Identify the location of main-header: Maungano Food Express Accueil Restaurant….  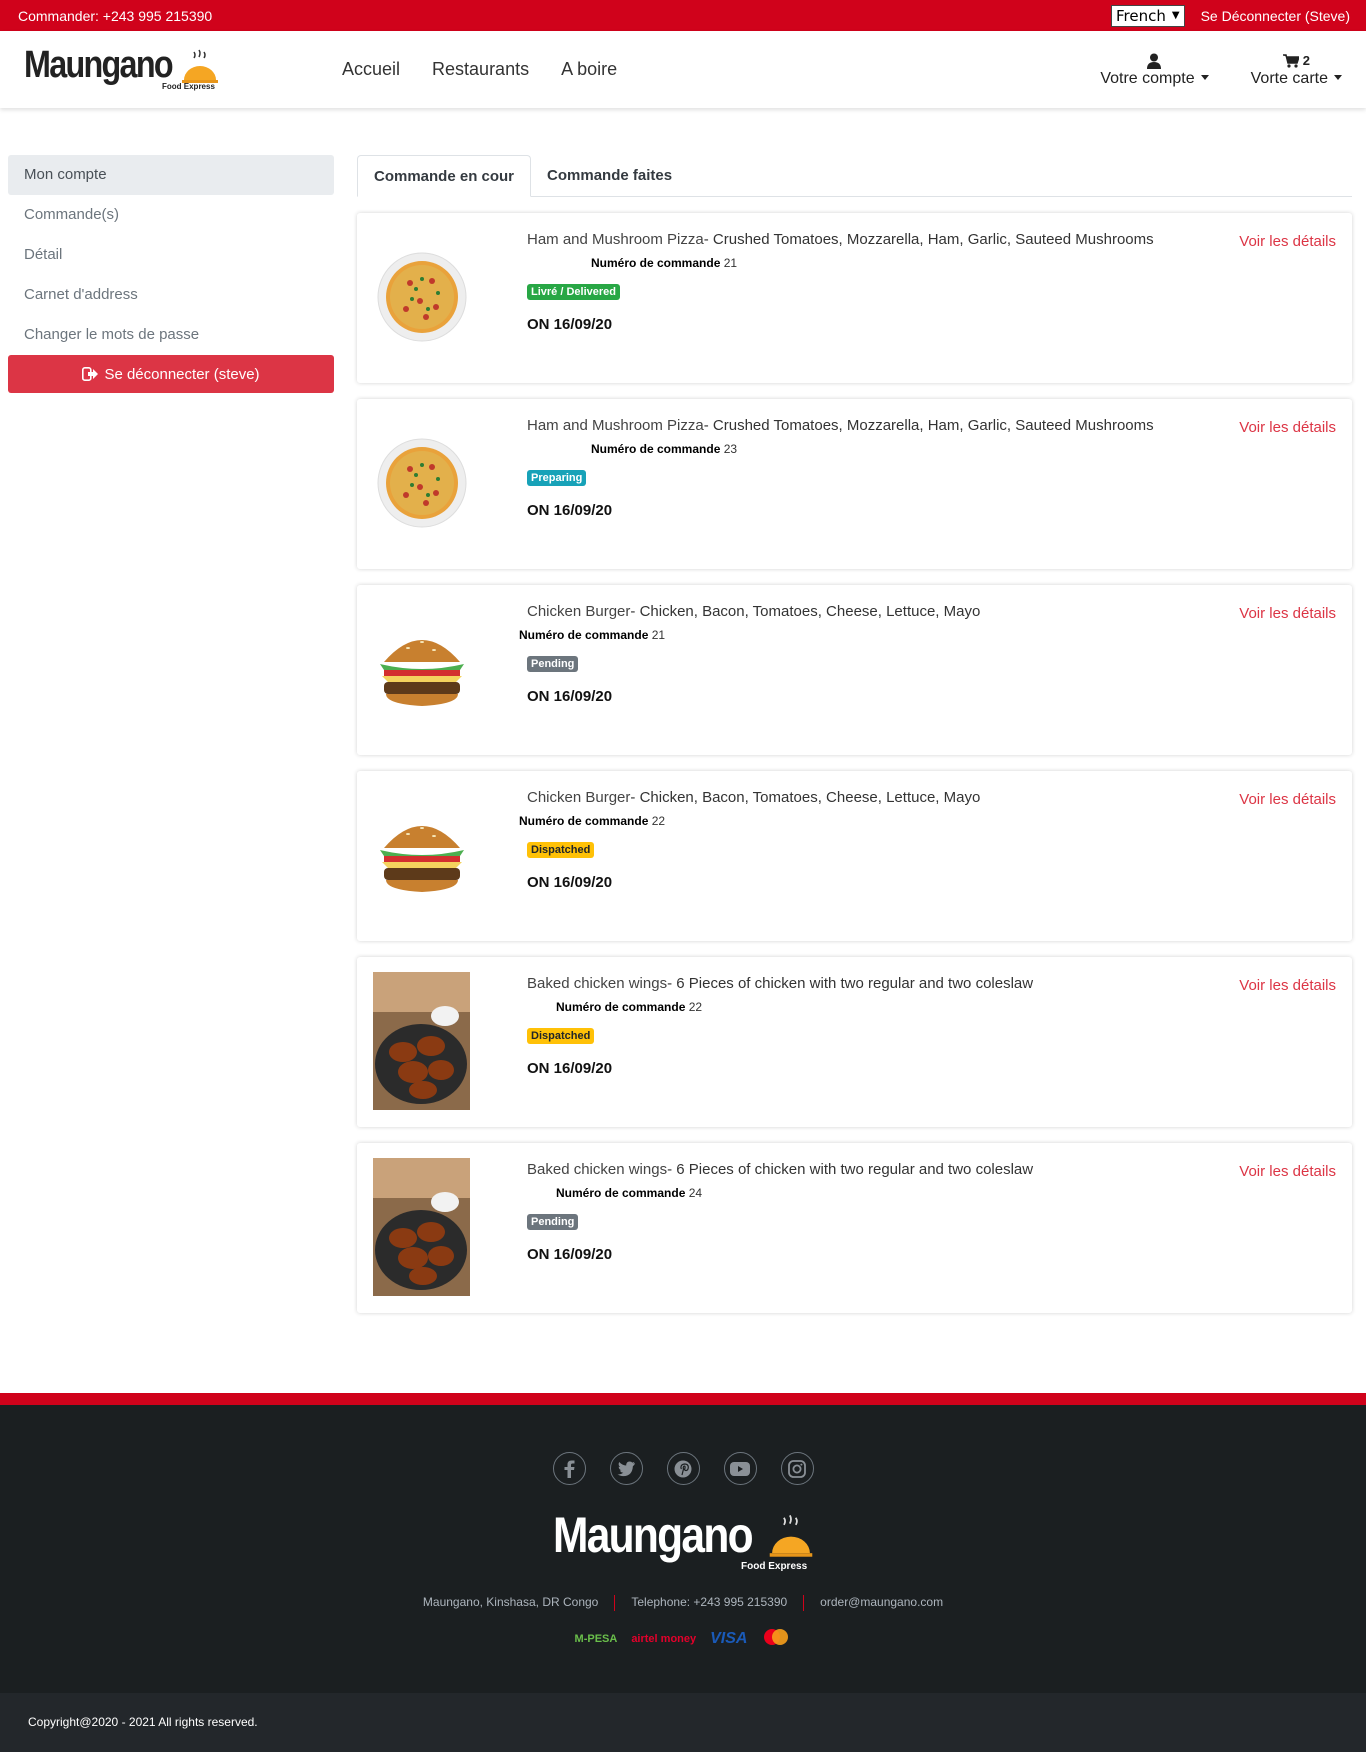
(683, 69).